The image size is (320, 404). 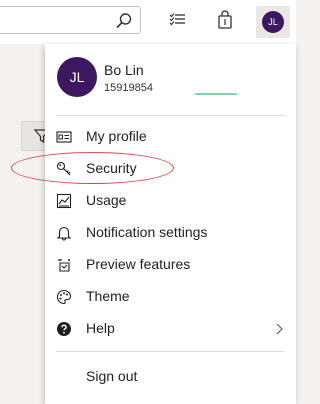 What do you see at coordinates (147, 232) in the screenshot?
I see `menu-item-label: Notification settings` at bounding box center [147, 232].